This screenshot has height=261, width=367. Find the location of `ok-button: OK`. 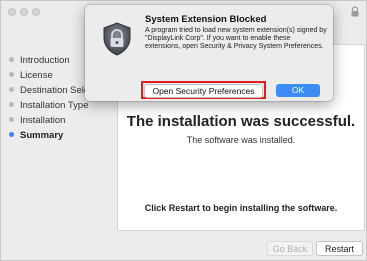

ok-button: OK is located at coordinates (298, 90).